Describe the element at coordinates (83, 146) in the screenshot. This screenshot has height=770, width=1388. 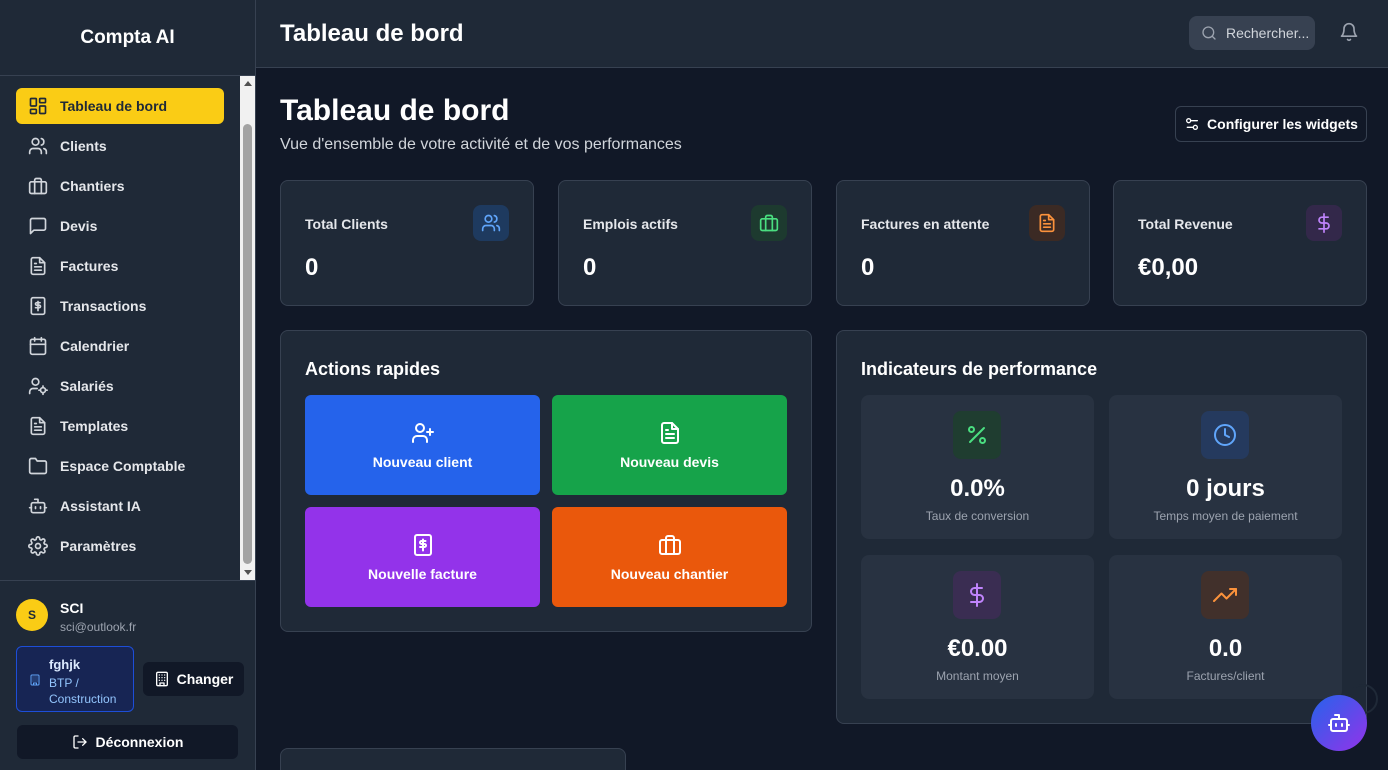
I see `sidebar-item-label: Clients` at that location.